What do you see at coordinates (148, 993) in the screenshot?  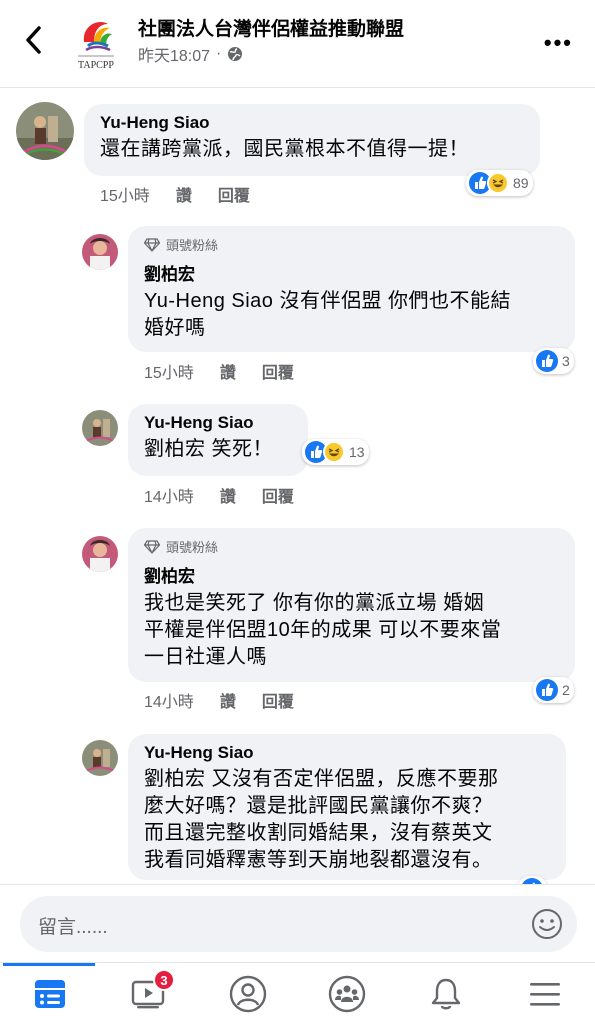 I see `tab-watch: 3` at bounding box center [148, 993].